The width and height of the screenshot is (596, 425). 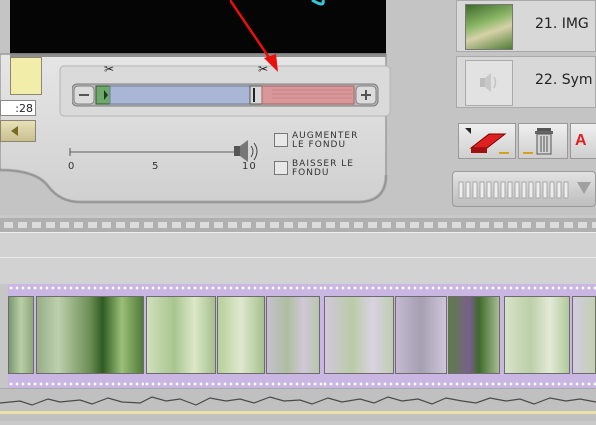 What do you see at coordinates (166, 151) in the screenshot?
I see `volume-slider` at bounding box center [166, 151].